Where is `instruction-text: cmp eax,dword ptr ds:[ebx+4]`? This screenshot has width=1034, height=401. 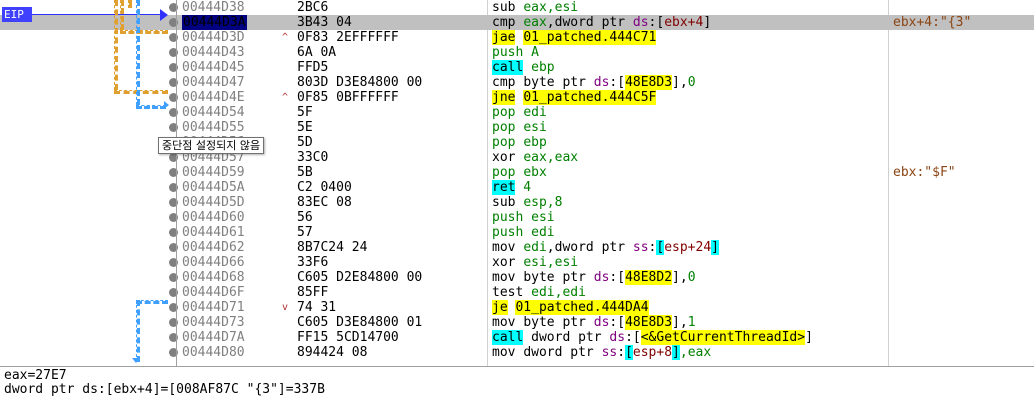
instruction-text: cmp eax,dword ptr ds:[ebx+4] is located at coordinates (601, 22).